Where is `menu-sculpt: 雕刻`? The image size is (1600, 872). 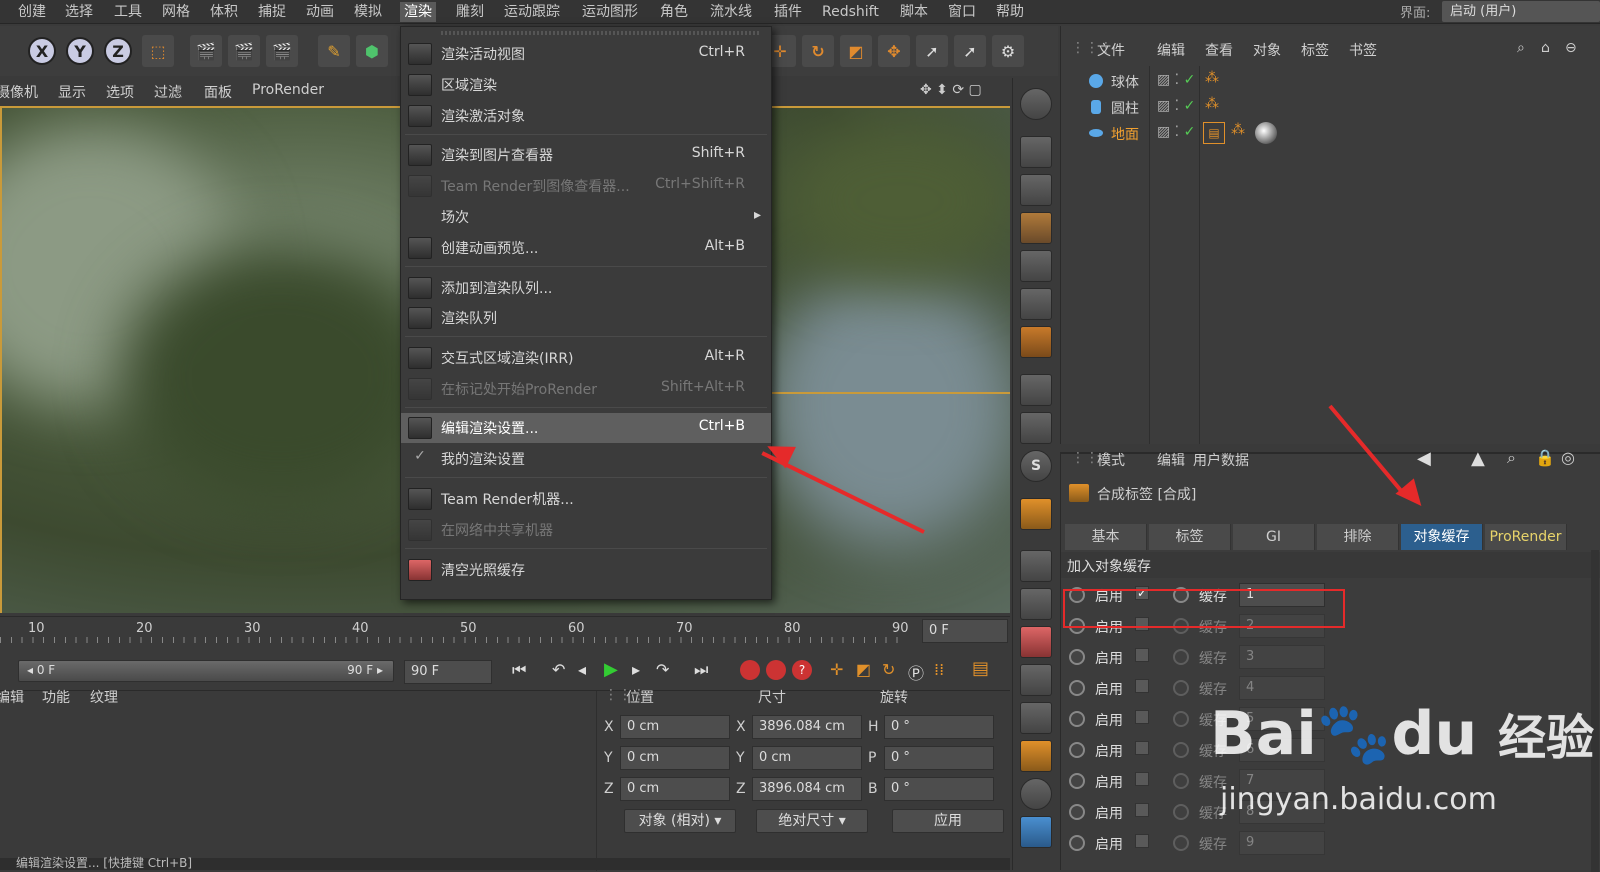
menu-sculpt: 雕刻 is located at coordinates (470, 12).